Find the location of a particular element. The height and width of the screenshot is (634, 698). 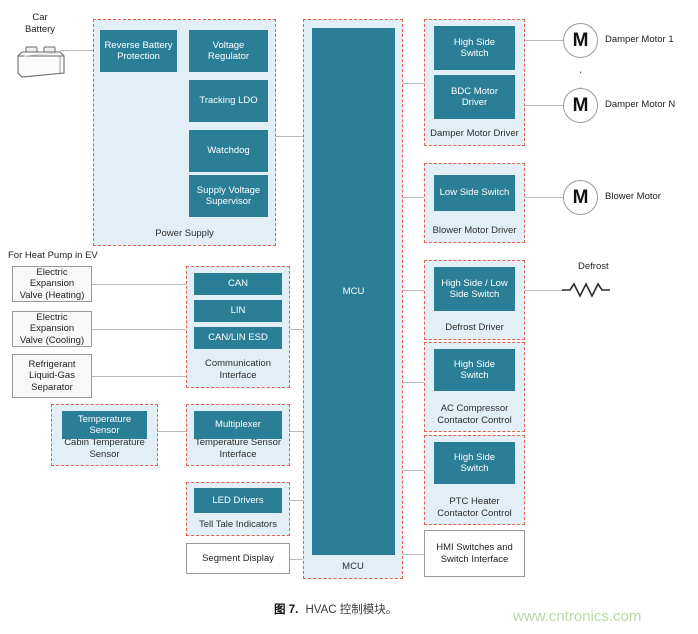

wire-eev-heating-to-comm is located at coordinates (139, 284).